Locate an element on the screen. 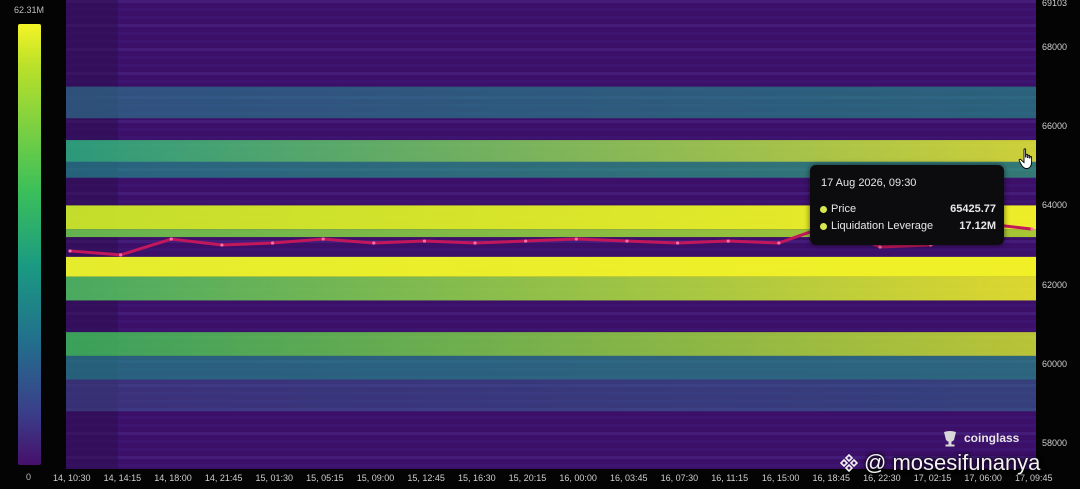 This screenshot has height=489, width=1080. y-tick-label: 60000 is located at coordinates (1055, 363).